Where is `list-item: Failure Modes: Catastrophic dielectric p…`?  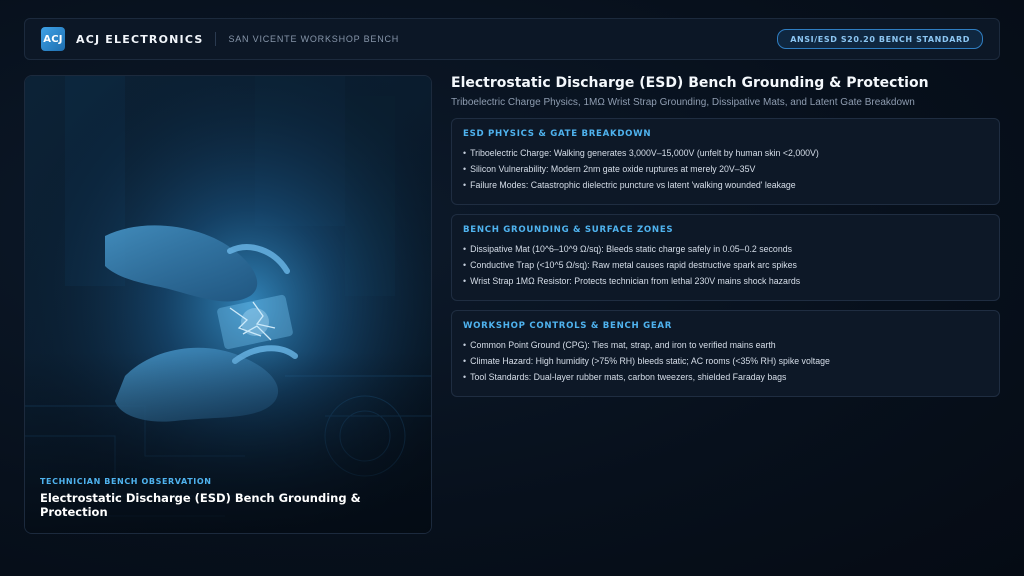
list-item: Failure Modes: Catastrophic dielectric p… is located at coordinates (725, 185).